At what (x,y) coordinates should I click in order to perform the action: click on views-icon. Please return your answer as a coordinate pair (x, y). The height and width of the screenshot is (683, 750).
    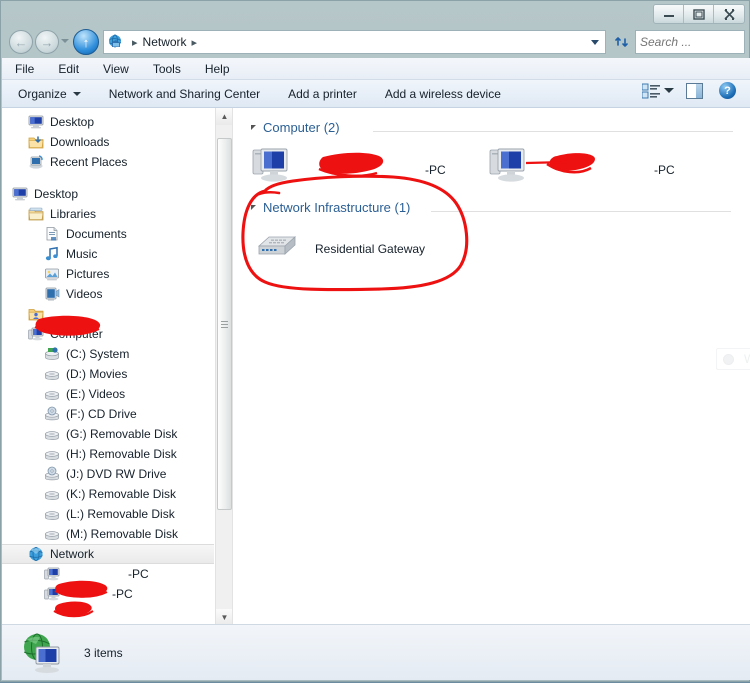
    Looking at the image, I should click on (650, 91).